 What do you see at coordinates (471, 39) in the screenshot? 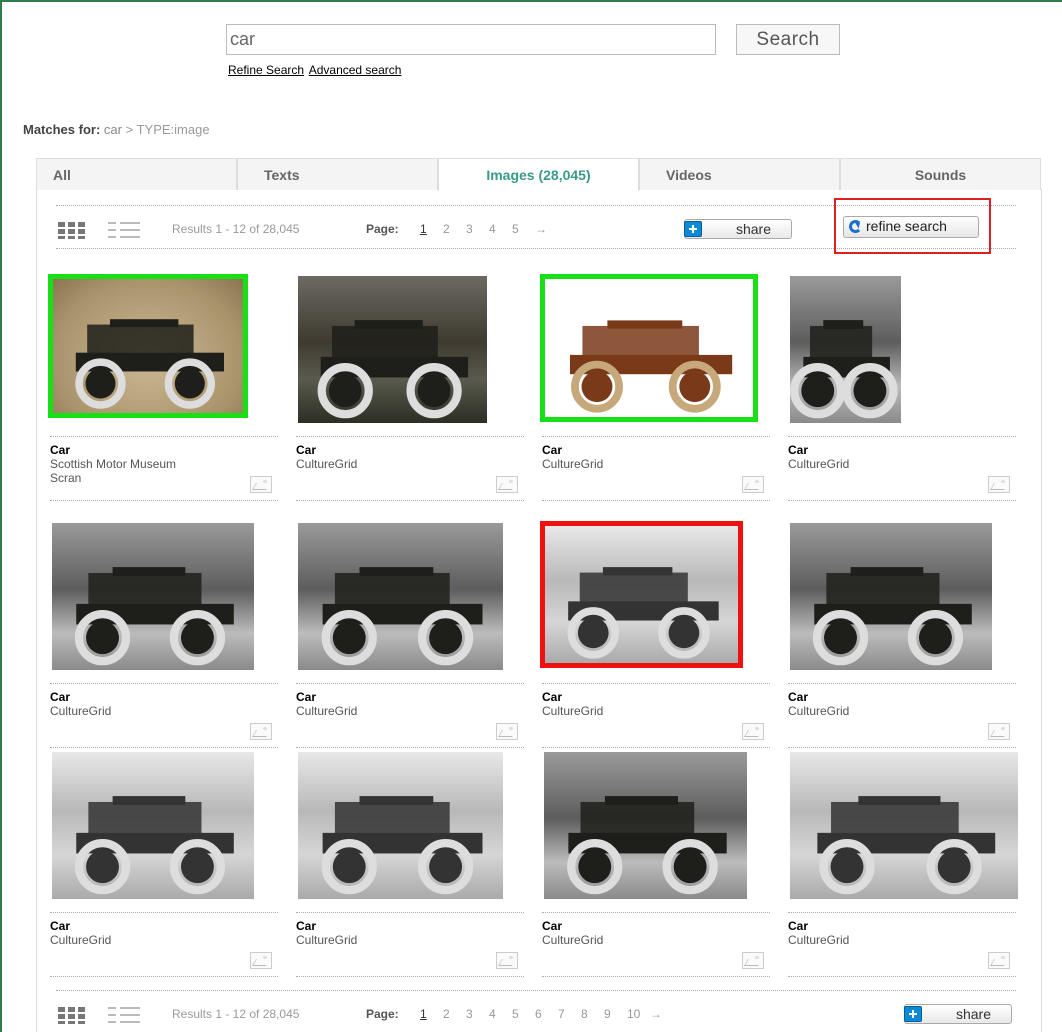
I see `search-input` at bounding box center [471, 39].